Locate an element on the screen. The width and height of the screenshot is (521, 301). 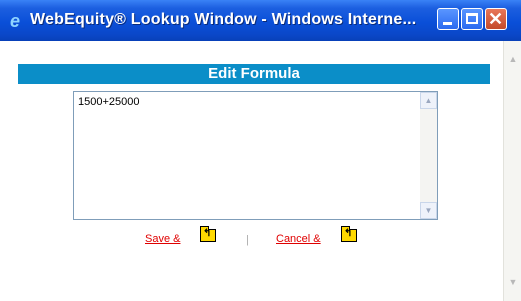
minimize-icon is located at coordinates (447, 23).